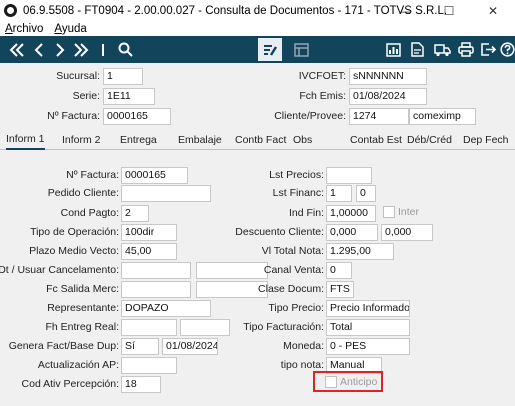  Describe the element at coordinates (39, 49) in the screenshot. I see `previous-icon` at that location.